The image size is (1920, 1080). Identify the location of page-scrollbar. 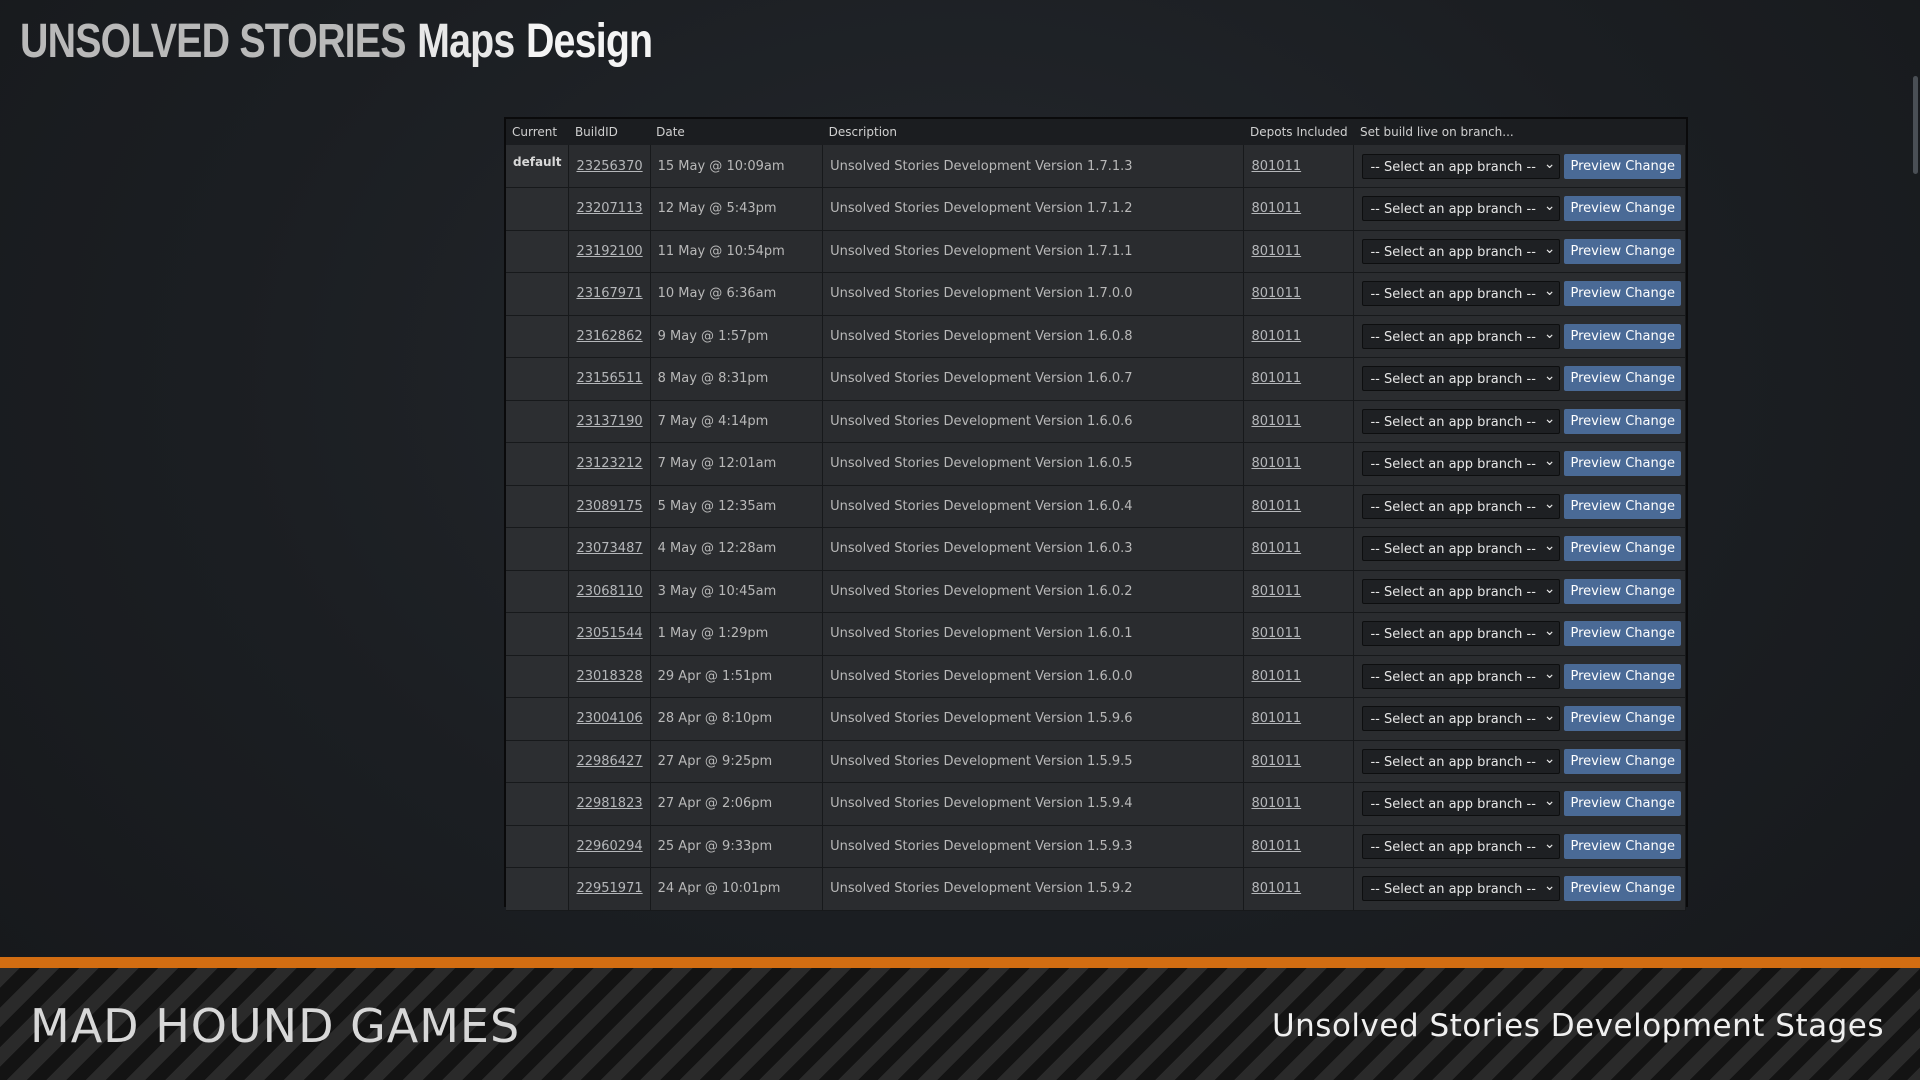
(1916, 475).